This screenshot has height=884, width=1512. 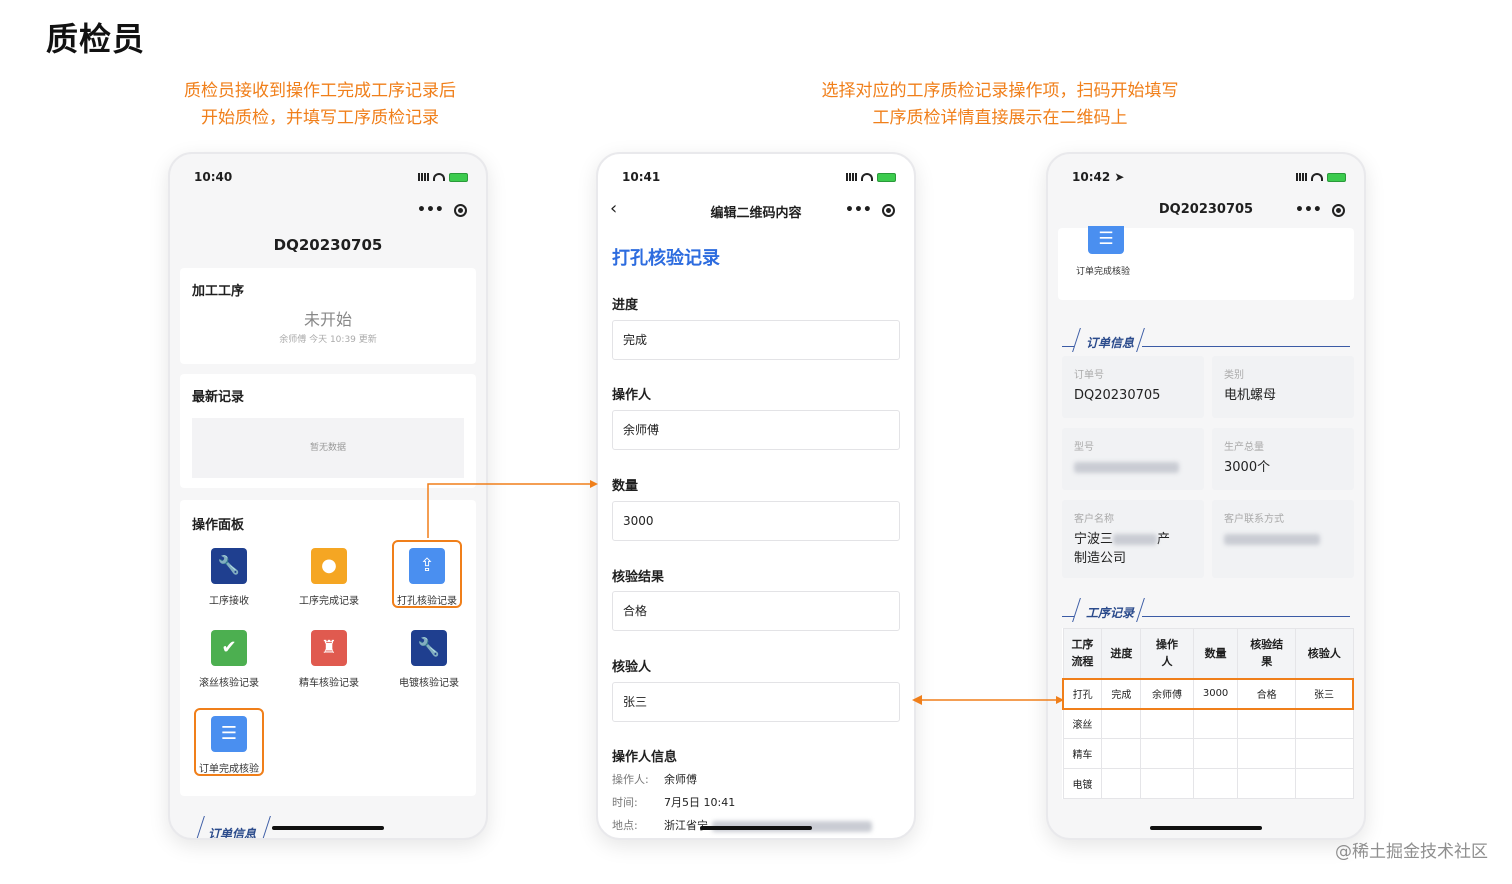 I want to click on col-header: 数量, so click(x=1215, y=653).